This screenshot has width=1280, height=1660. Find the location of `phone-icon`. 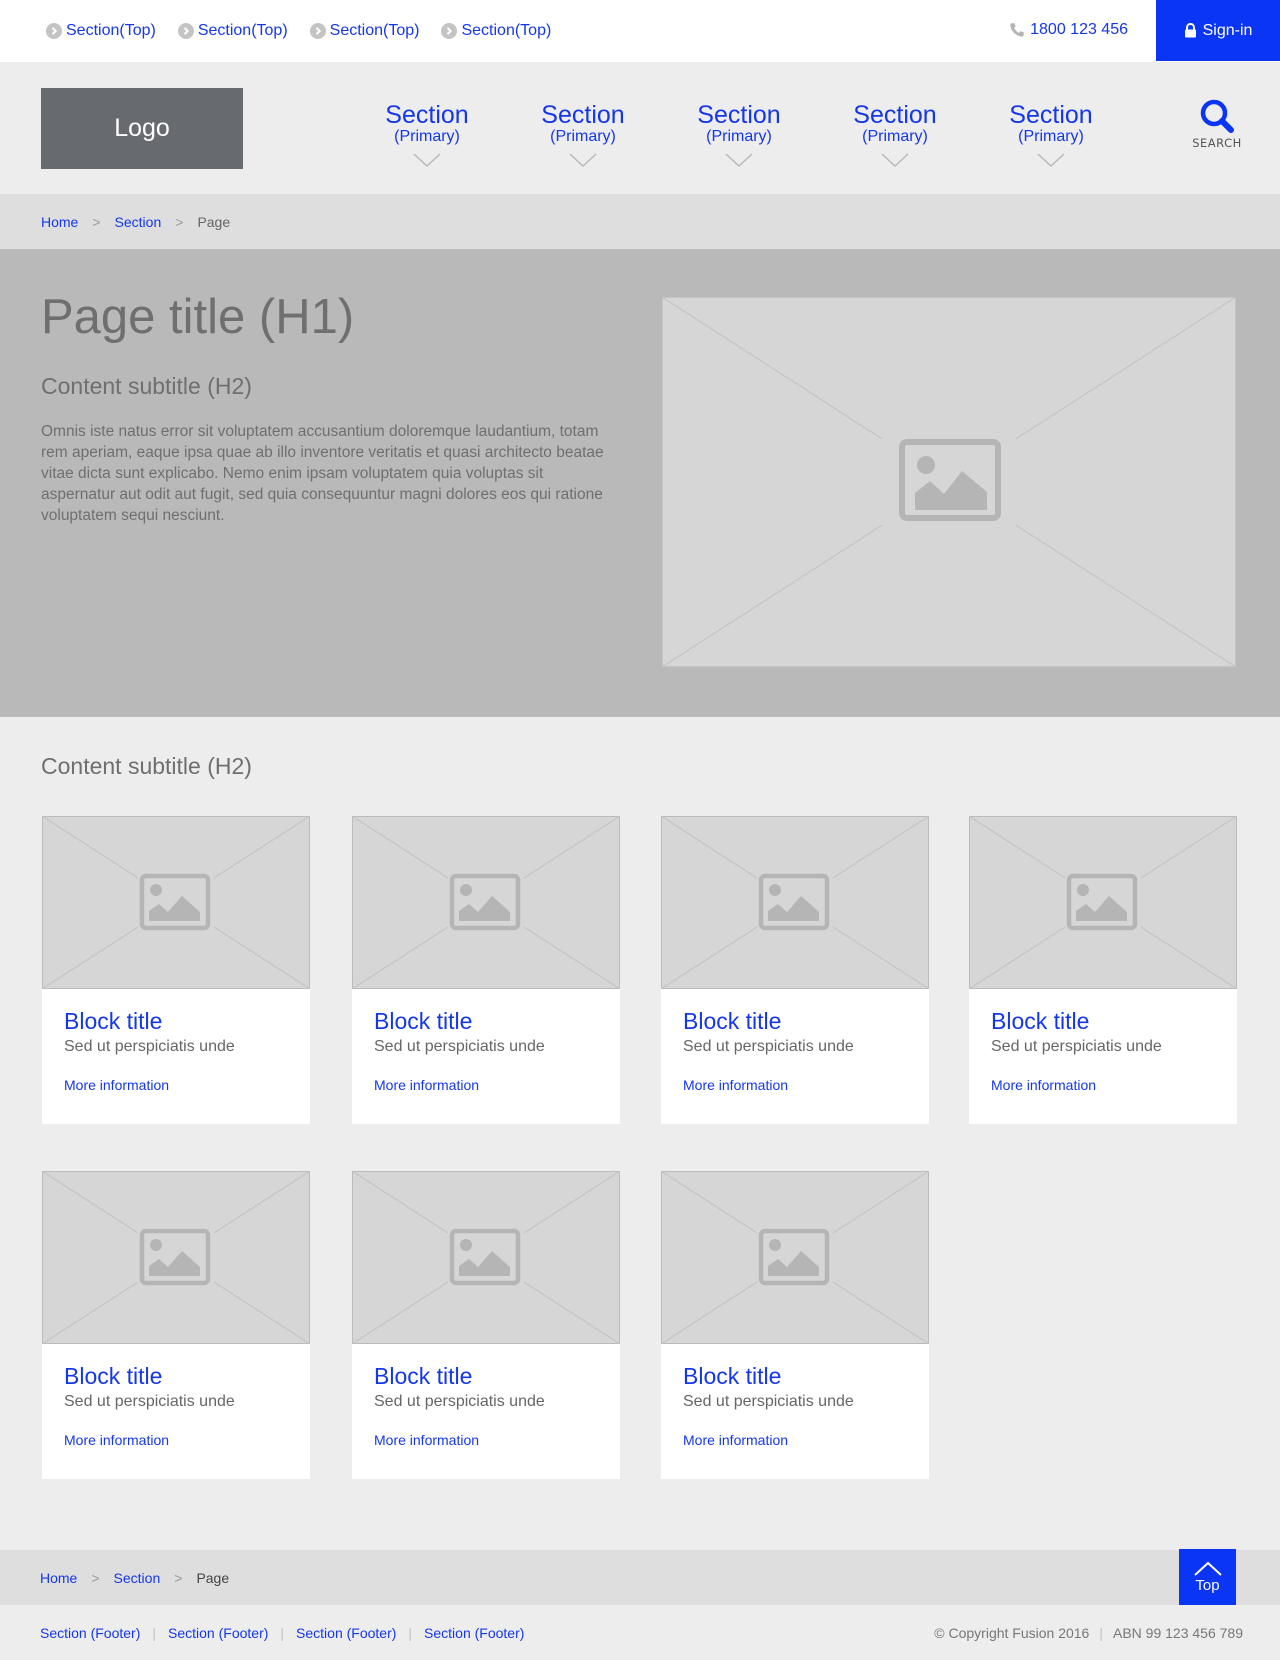

phone-icon is located at coordinates (1017, 30).